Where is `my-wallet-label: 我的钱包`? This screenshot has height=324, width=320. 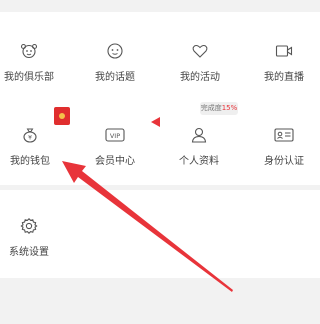 my-wallet-label: 我的钱包 is located at coordinates (30, 161).